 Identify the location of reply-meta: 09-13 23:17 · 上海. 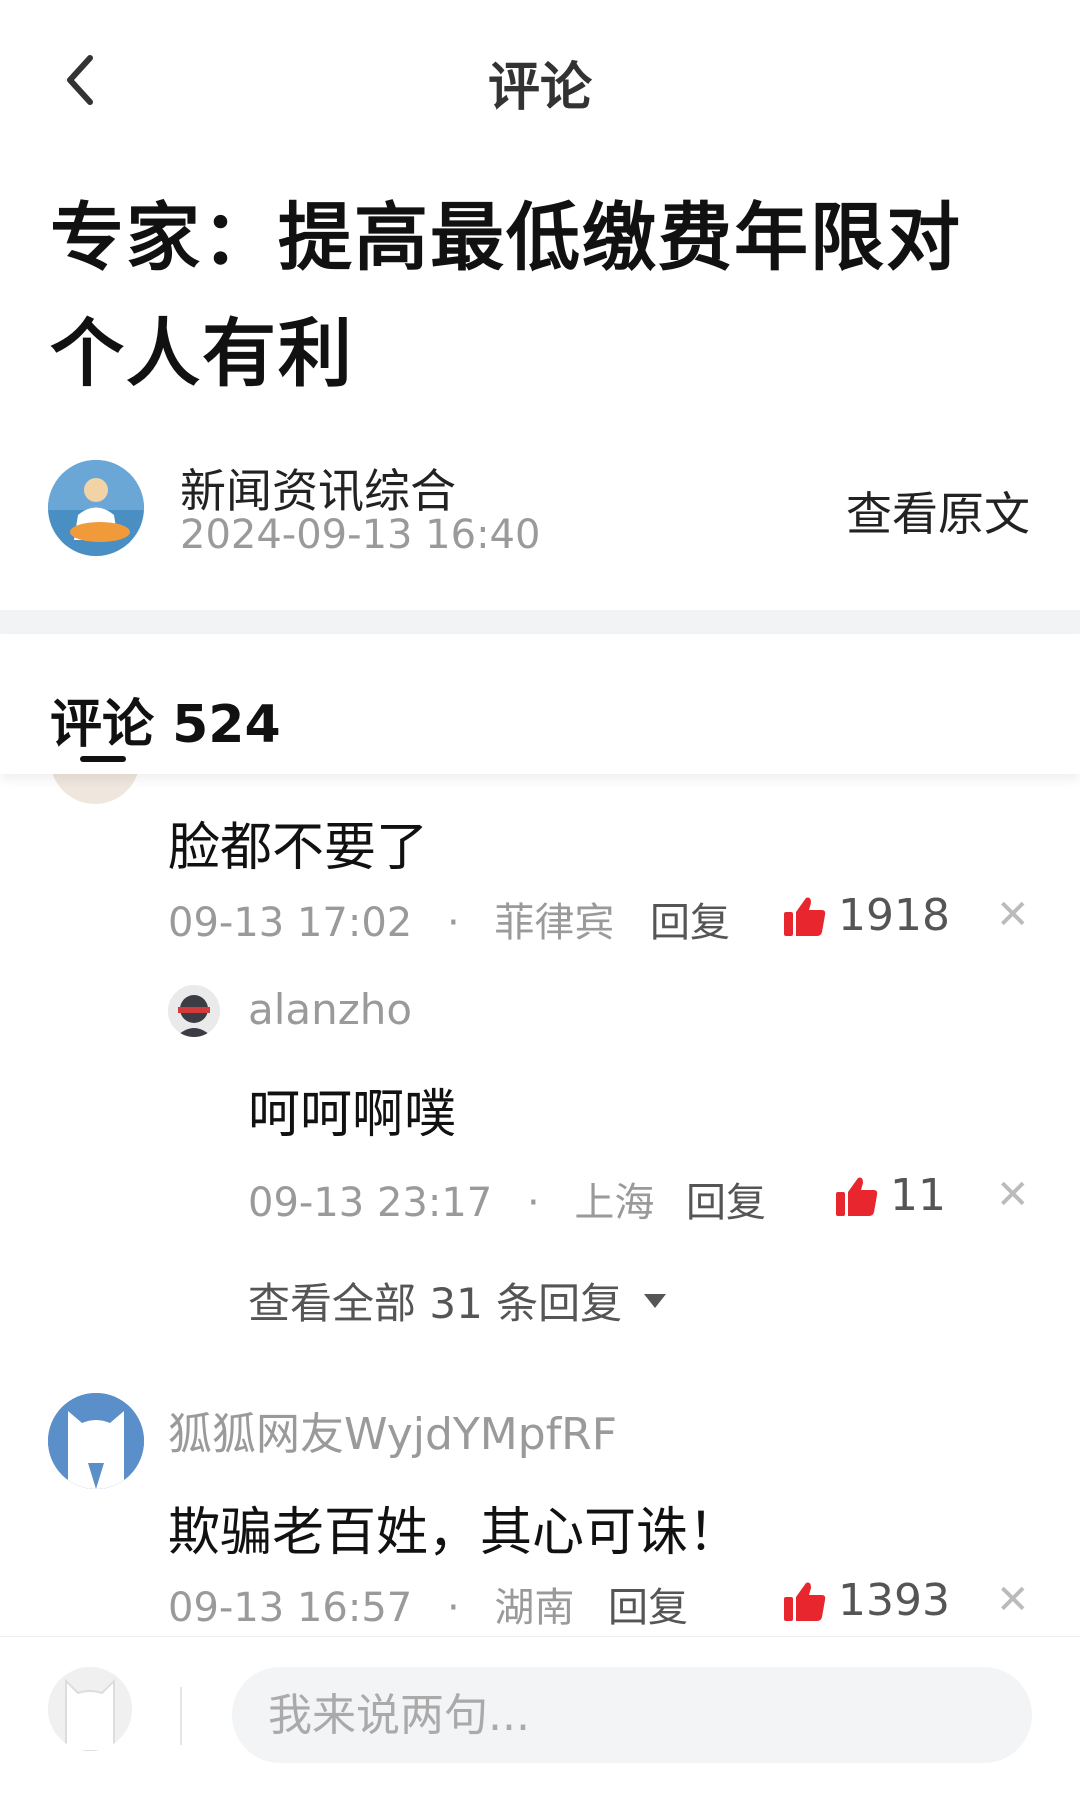
(451, 1199).